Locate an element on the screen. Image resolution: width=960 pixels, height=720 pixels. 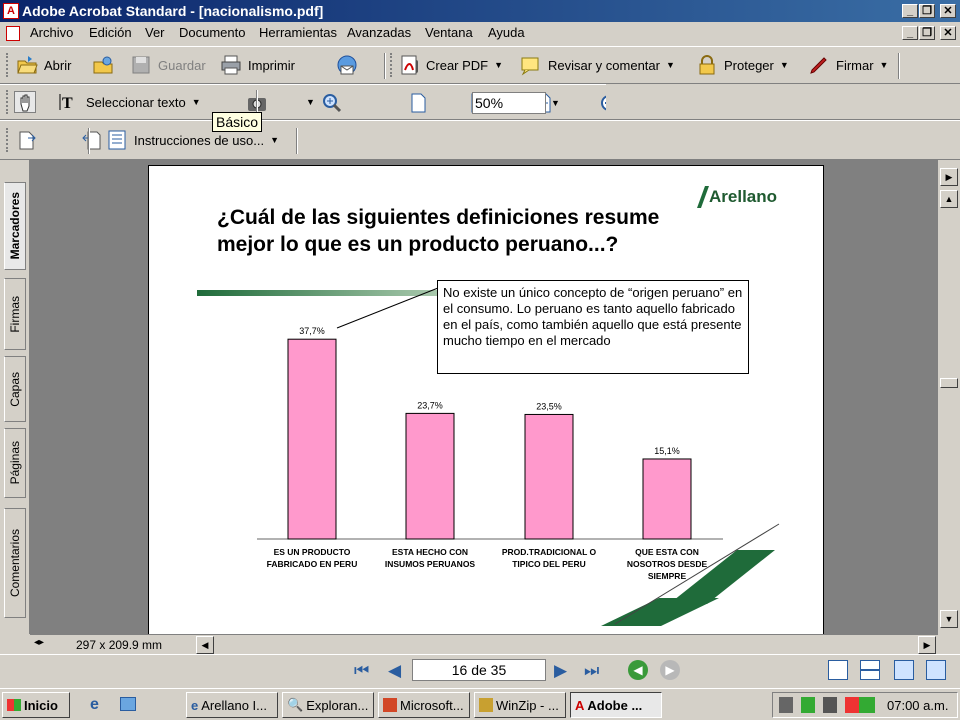
lock-icon is located at coordinates (707, 65).